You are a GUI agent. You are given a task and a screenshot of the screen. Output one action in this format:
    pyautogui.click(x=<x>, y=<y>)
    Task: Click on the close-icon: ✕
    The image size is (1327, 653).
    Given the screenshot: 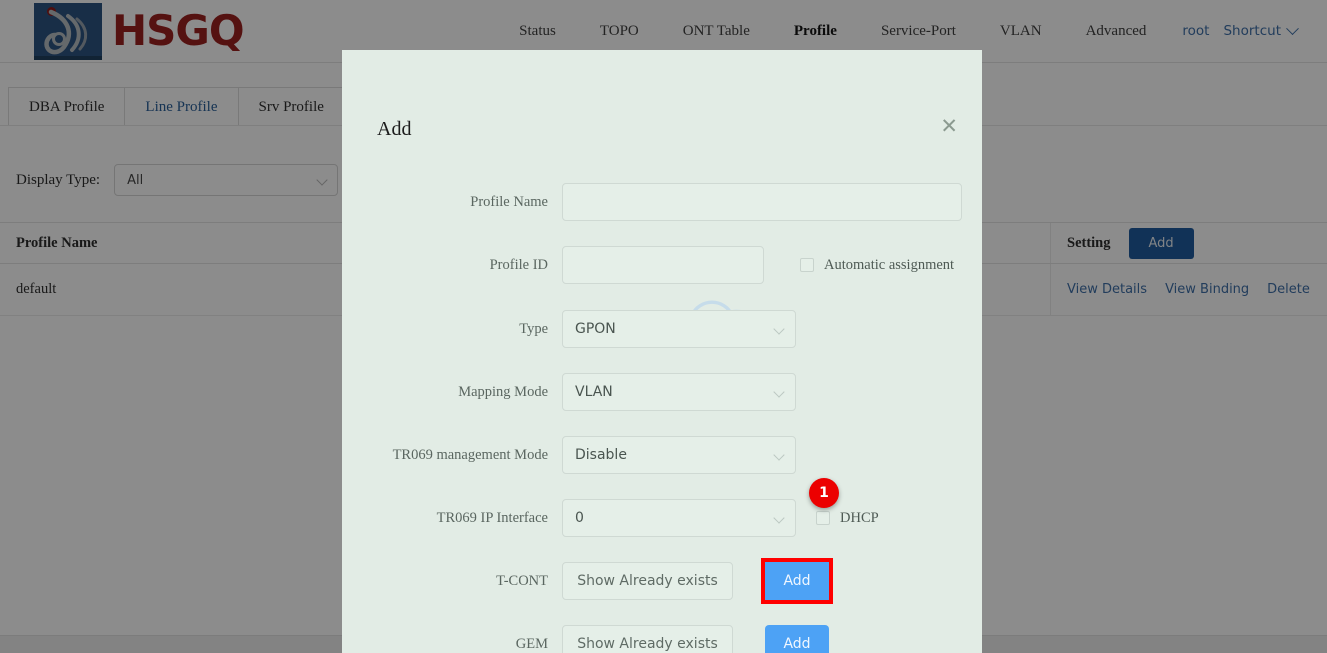 What is the action you would take?
    pyautogui.click(x=949, y=126)
    